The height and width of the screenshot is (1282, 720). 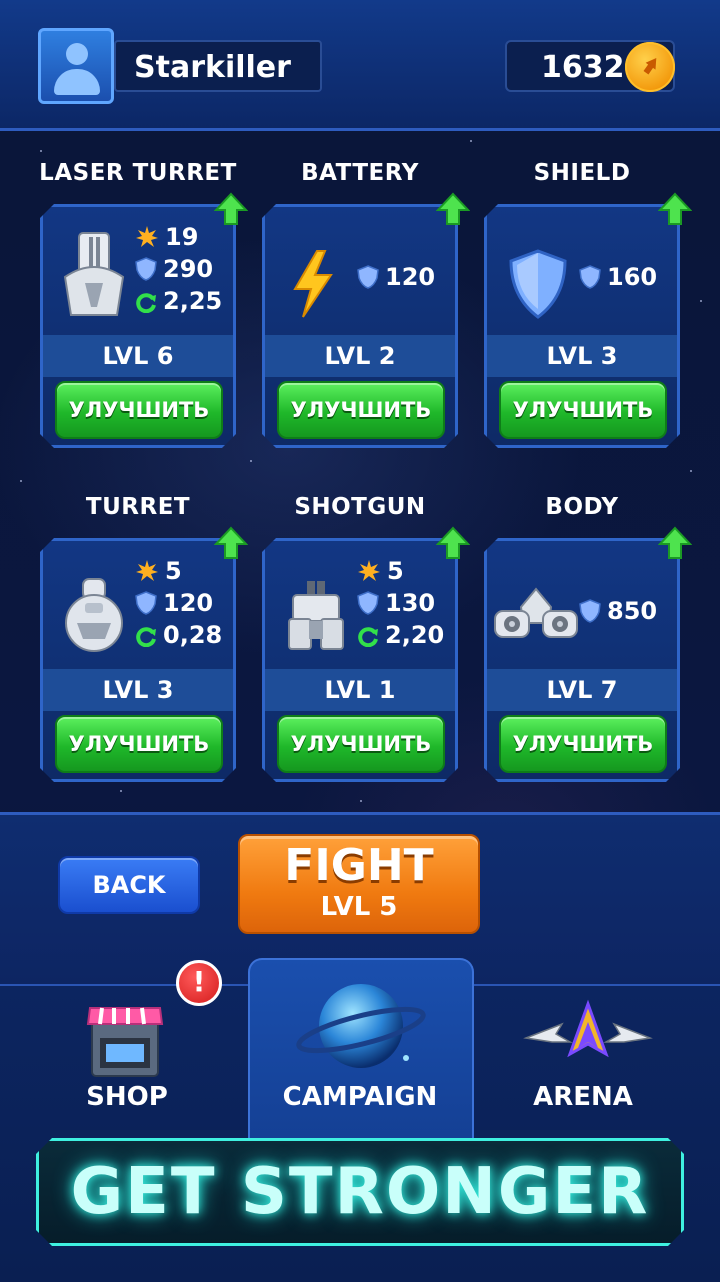 I want to click on laser-turret-stats: 19 290 2,25, so click(x=178, y=269).